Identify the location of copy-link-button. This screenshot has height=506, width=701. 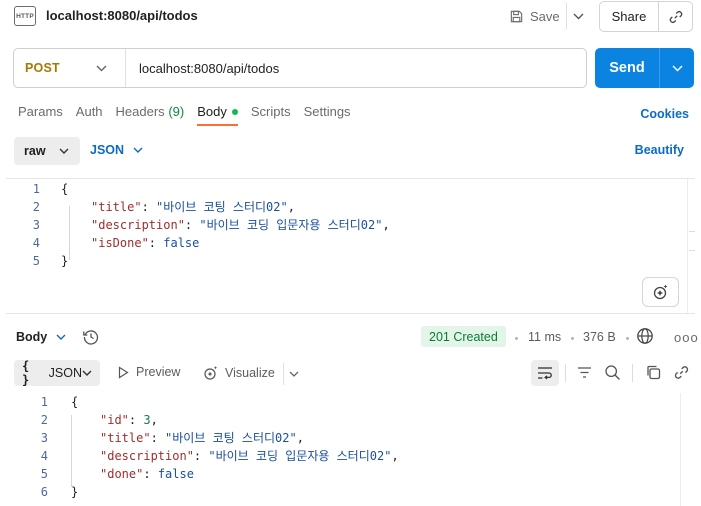
(675, 16).